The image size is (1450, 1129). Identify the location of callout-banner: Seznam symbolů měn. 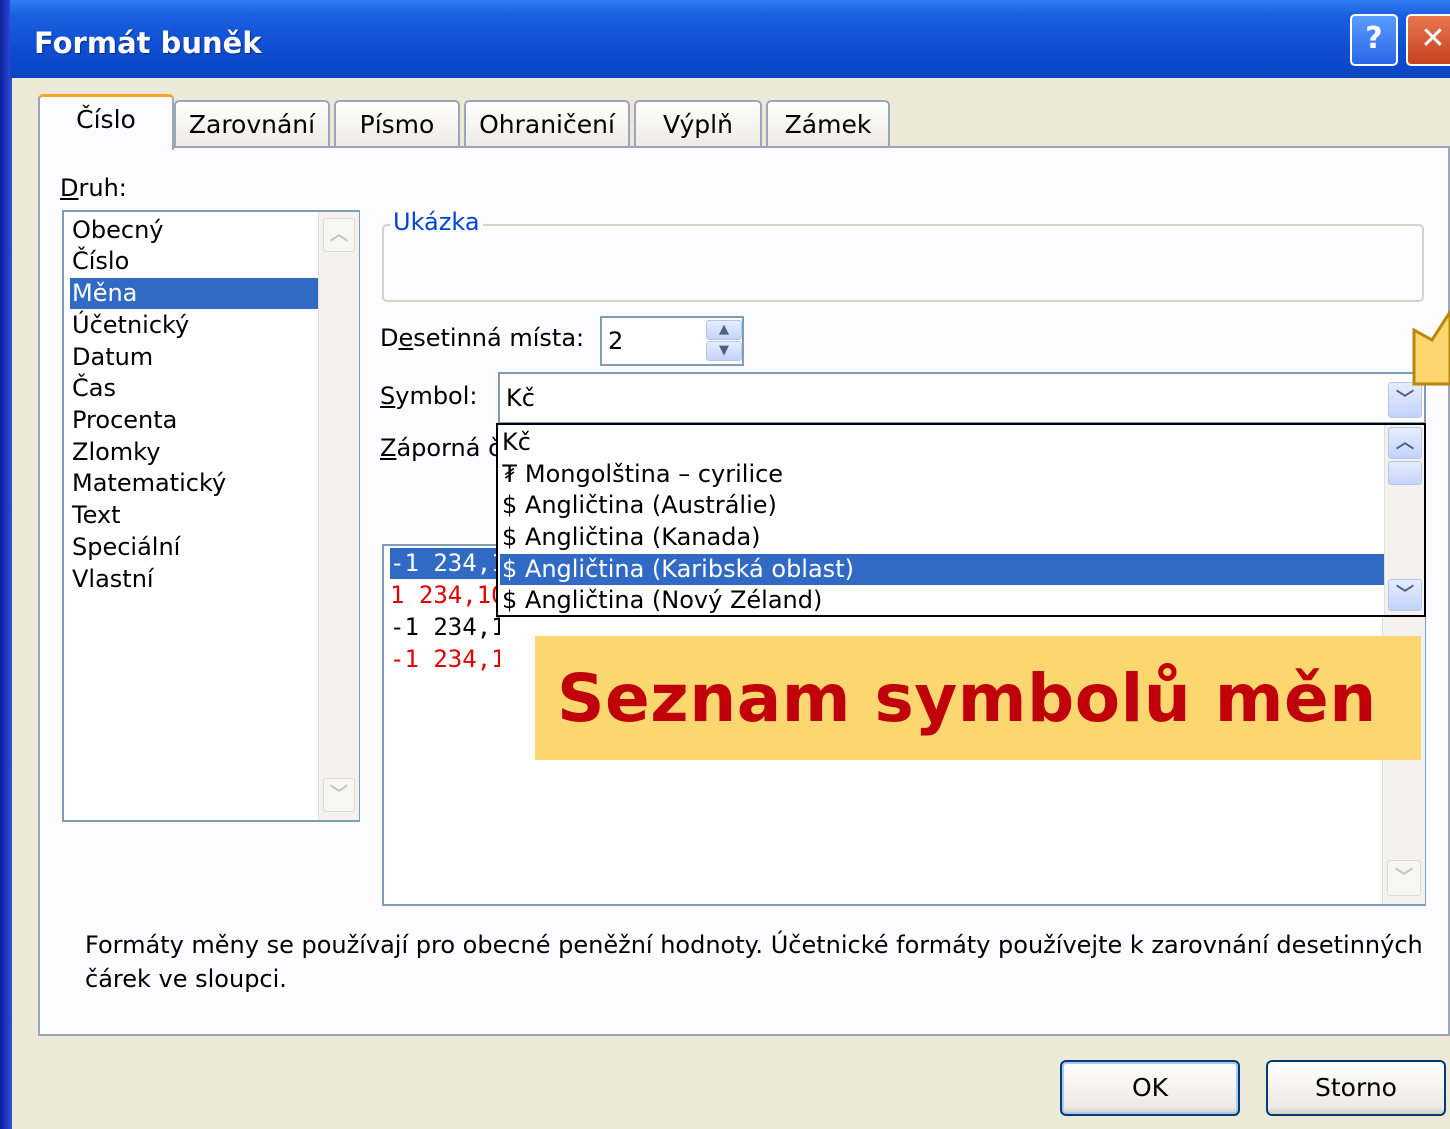
(978, 698).